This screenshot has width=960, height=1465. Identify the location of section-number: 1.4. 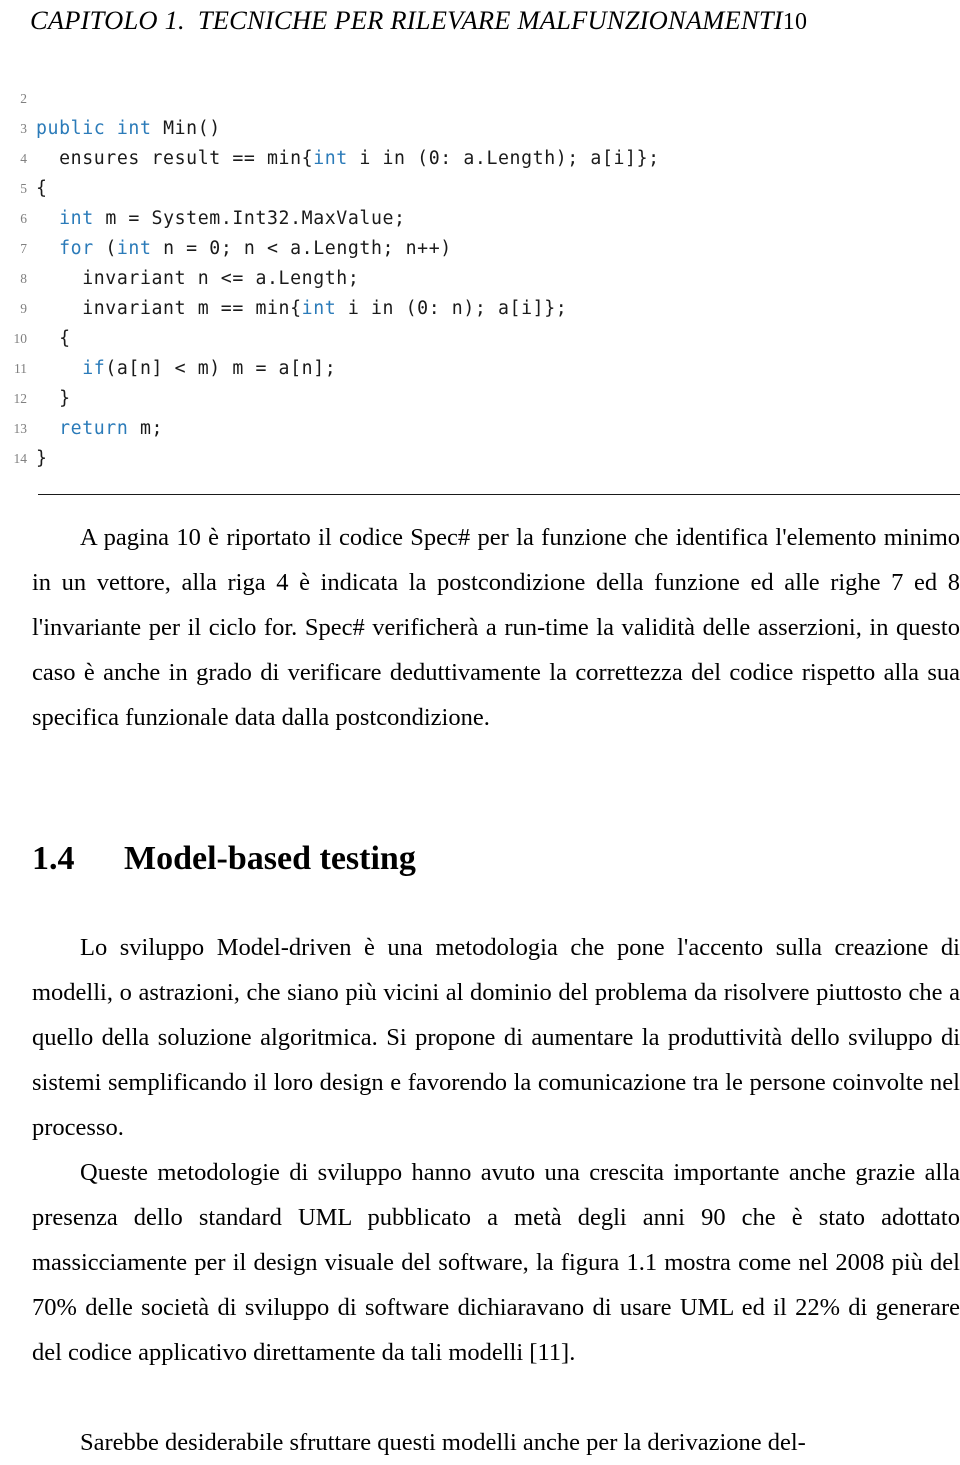
(53, 858).